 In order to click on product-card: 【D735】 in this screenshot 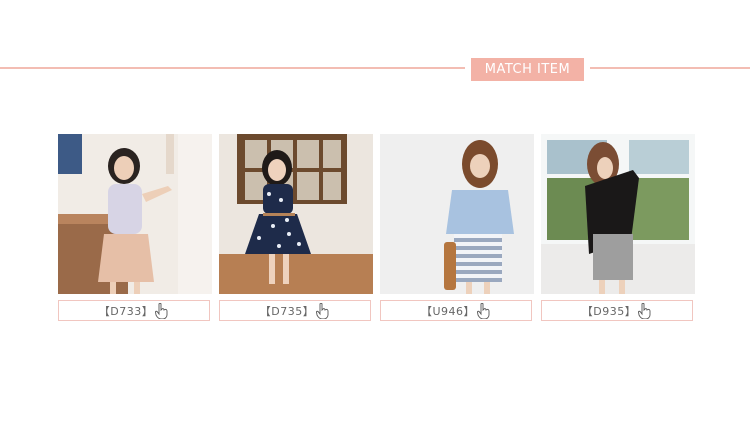, I will do `click(296, 227)`.